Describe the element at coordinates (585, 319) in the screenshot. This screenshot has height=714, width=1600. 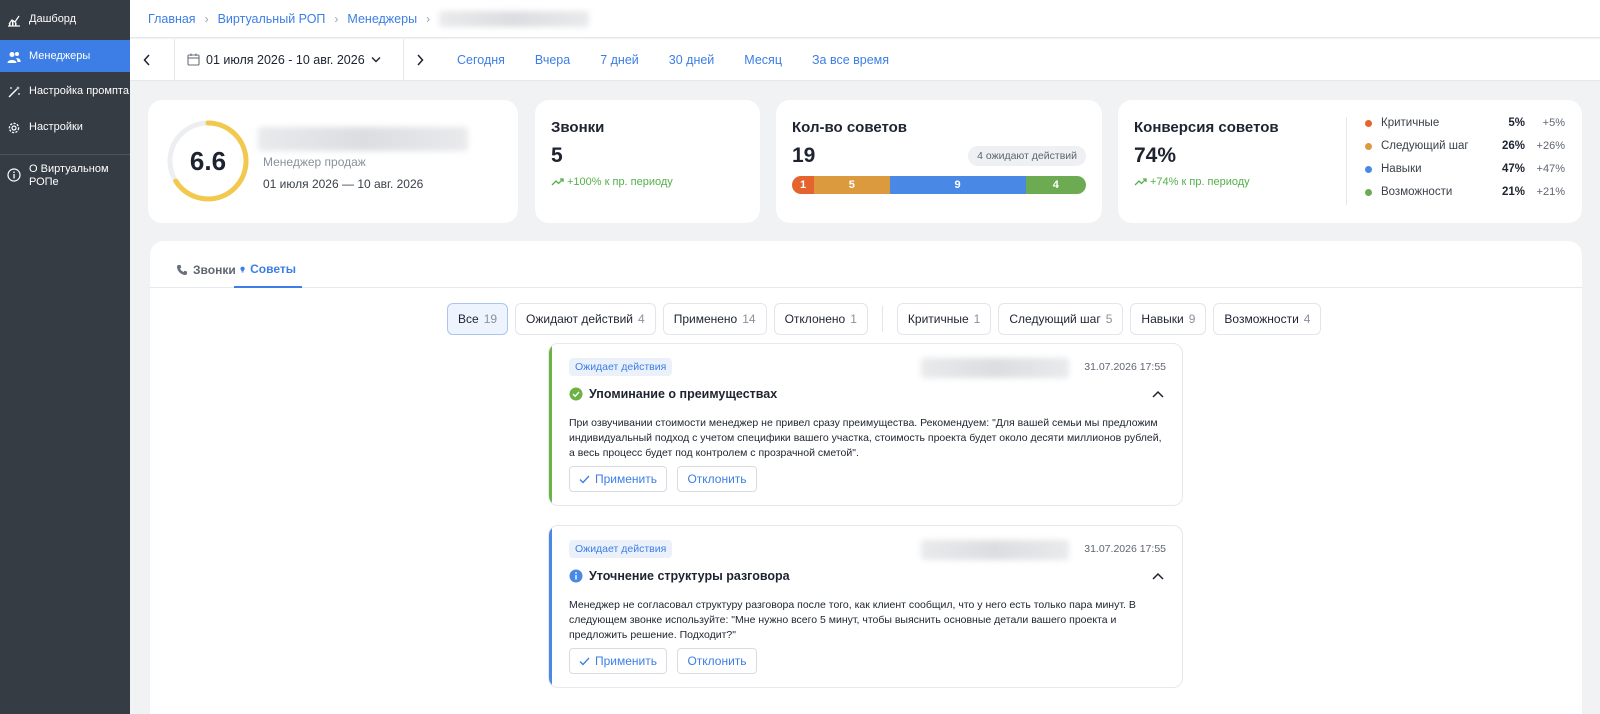
I see `filter-pending: Ожидают действий 4` at that location.